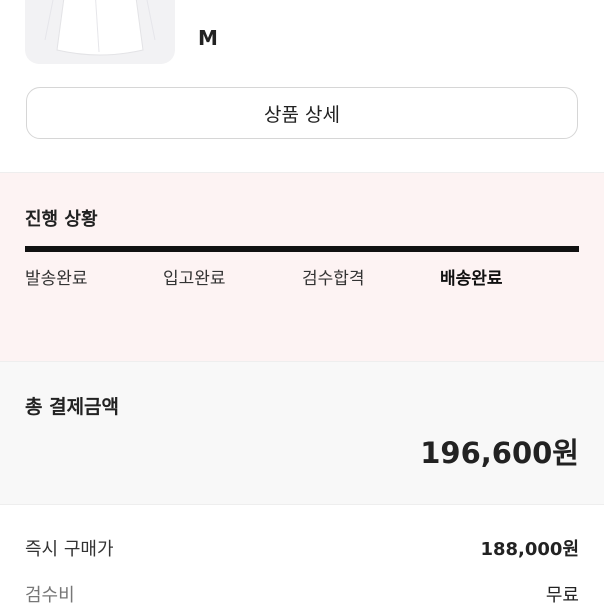  What do you see at coordinates (208, 38) in the screenshot?
I see `product-size: M` at bounding box center [208, 38].